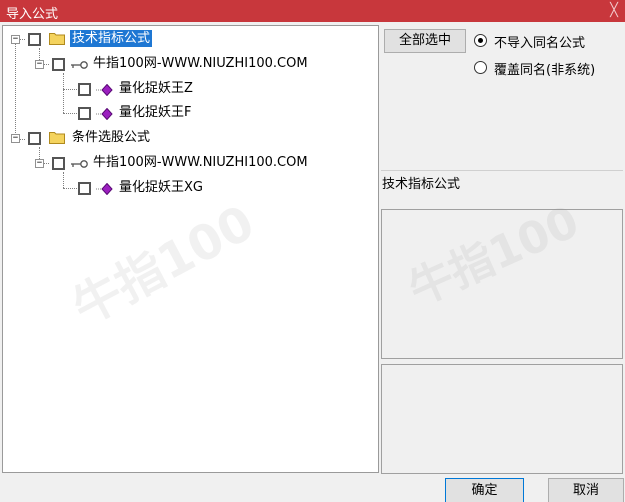 The height and width of the screenshot is (502, 625). I want to click on title-bar: 导入公式 ╳, so click(312, 11).